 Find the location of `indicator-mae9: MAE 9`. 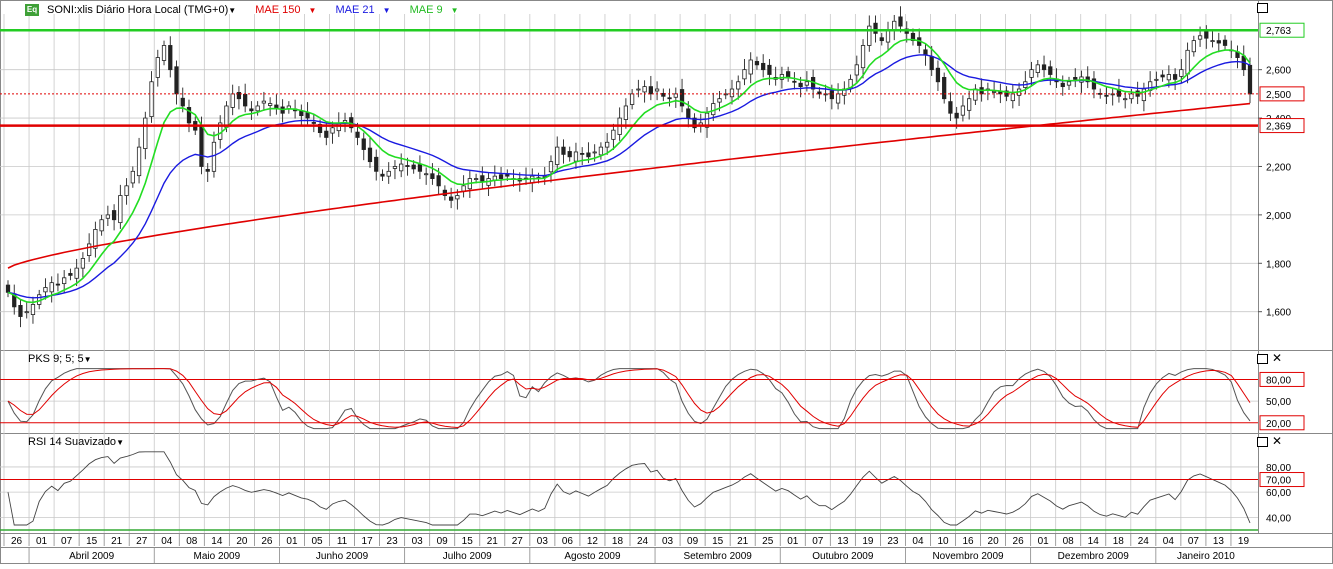

indicator-mae9: MAE 9 is located at coordinates (426, 10).